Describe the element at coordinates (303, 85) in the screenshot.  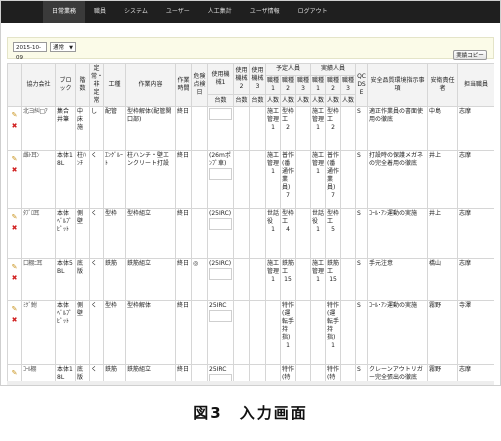
I see `col-p-job3: 職種3` at that location.